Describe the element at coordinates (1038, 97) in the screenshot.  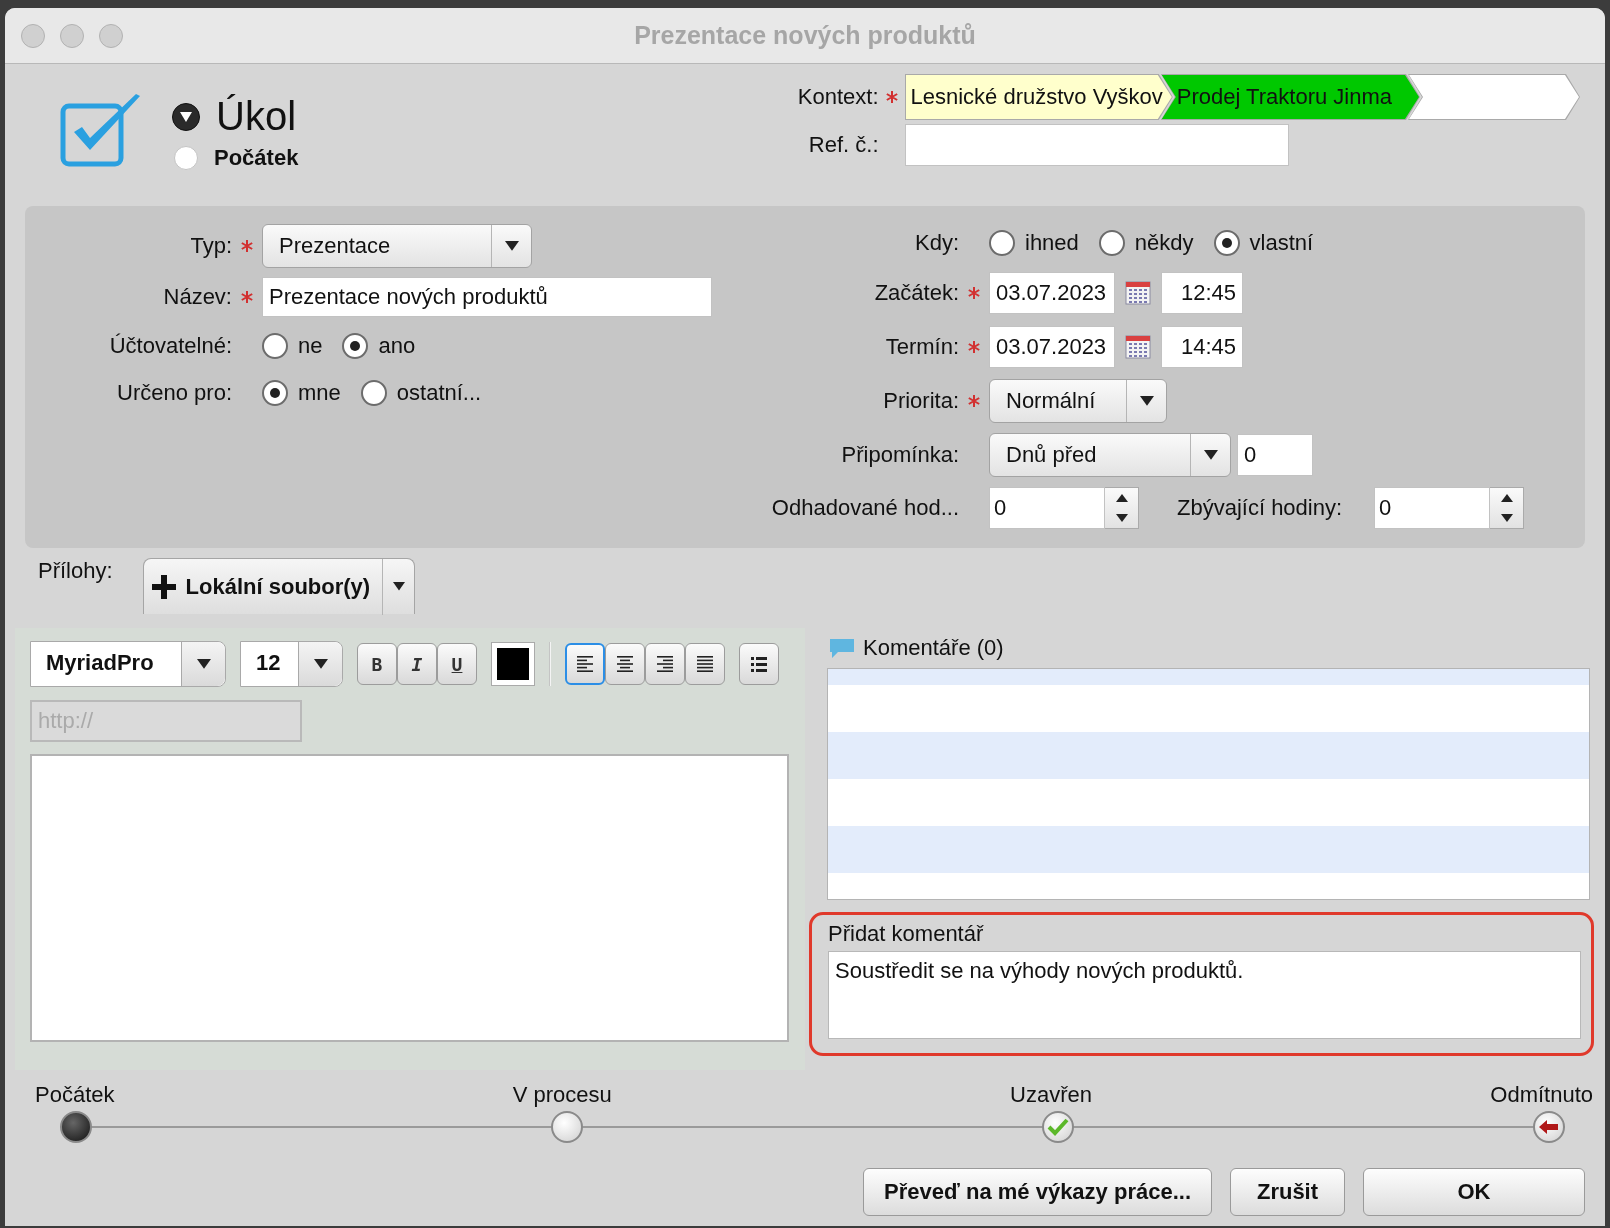
I see `breadcrumb-segment: Lesnické družstvo Vyškov` at that location.